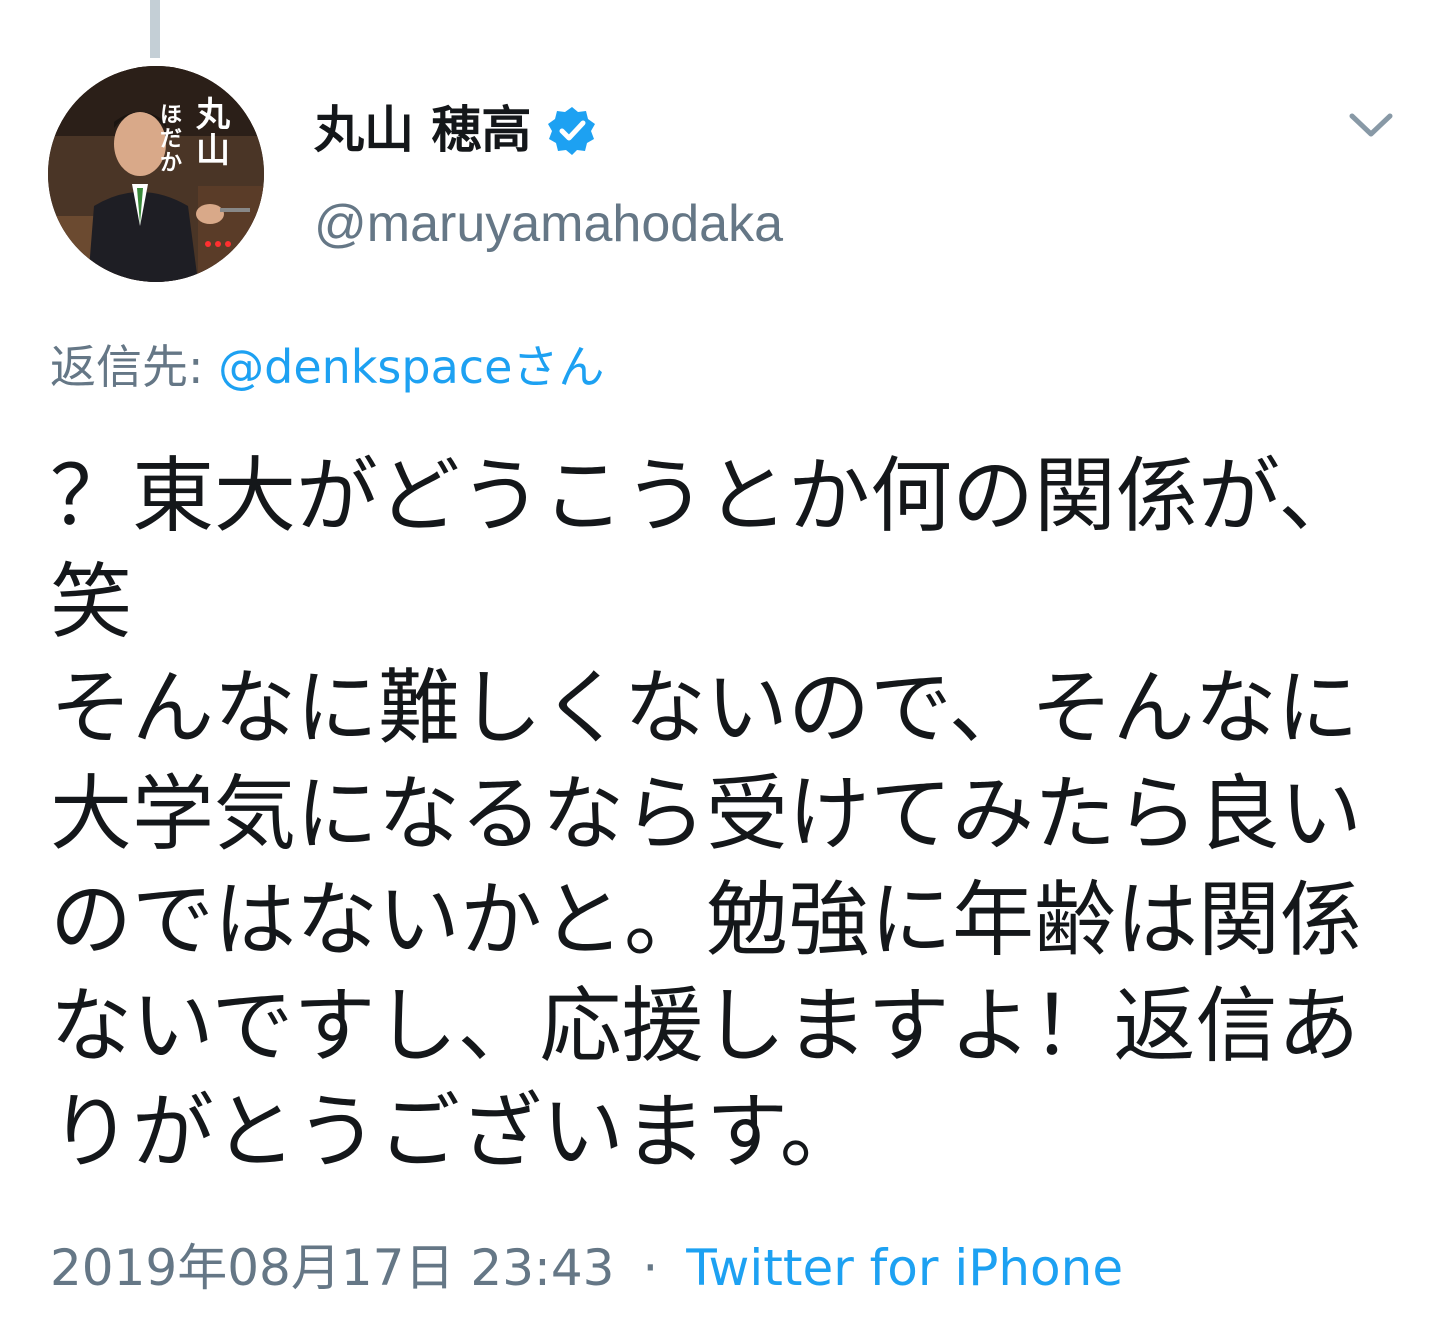 The height and width of the screenshot is (1334, 1440). What do you see at coordinates (171, 139) in the screenshot?
I see `svg-text: だ` at bounding box center [171, 139].